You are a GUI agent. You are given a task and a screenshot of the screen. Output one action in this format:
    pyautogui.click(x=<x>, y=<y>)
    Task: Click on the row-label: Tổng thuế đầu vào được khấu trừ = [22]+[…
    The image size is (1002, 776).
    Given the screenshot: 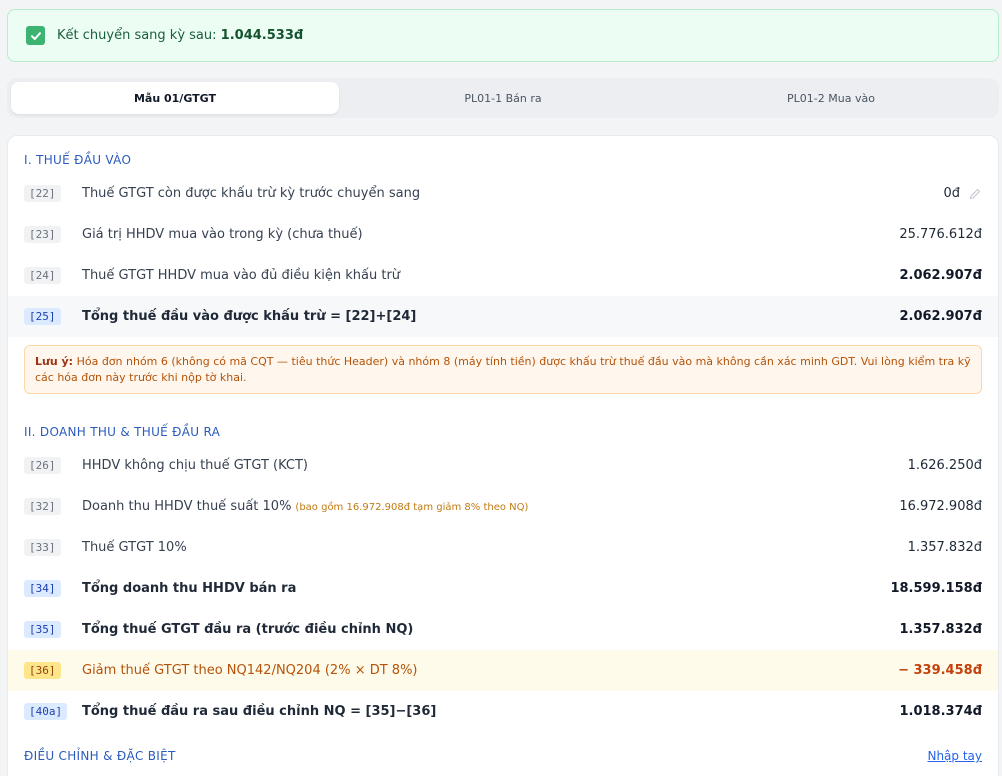 What is the action you would take?
    pyautogui.click(x=249, y=316)
    